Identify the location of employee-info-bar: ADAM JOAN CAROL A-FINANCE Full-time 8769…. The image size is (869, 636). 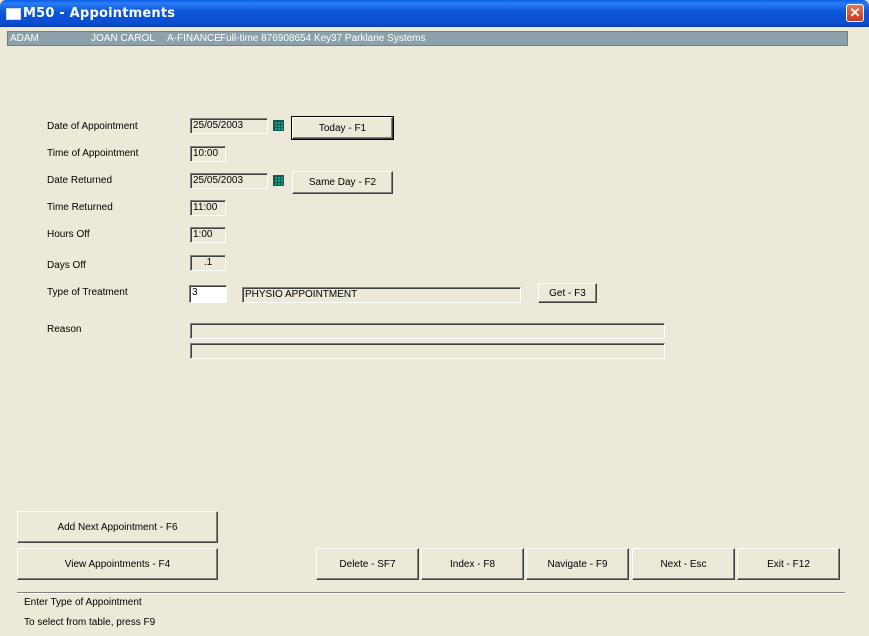
(427, 38).